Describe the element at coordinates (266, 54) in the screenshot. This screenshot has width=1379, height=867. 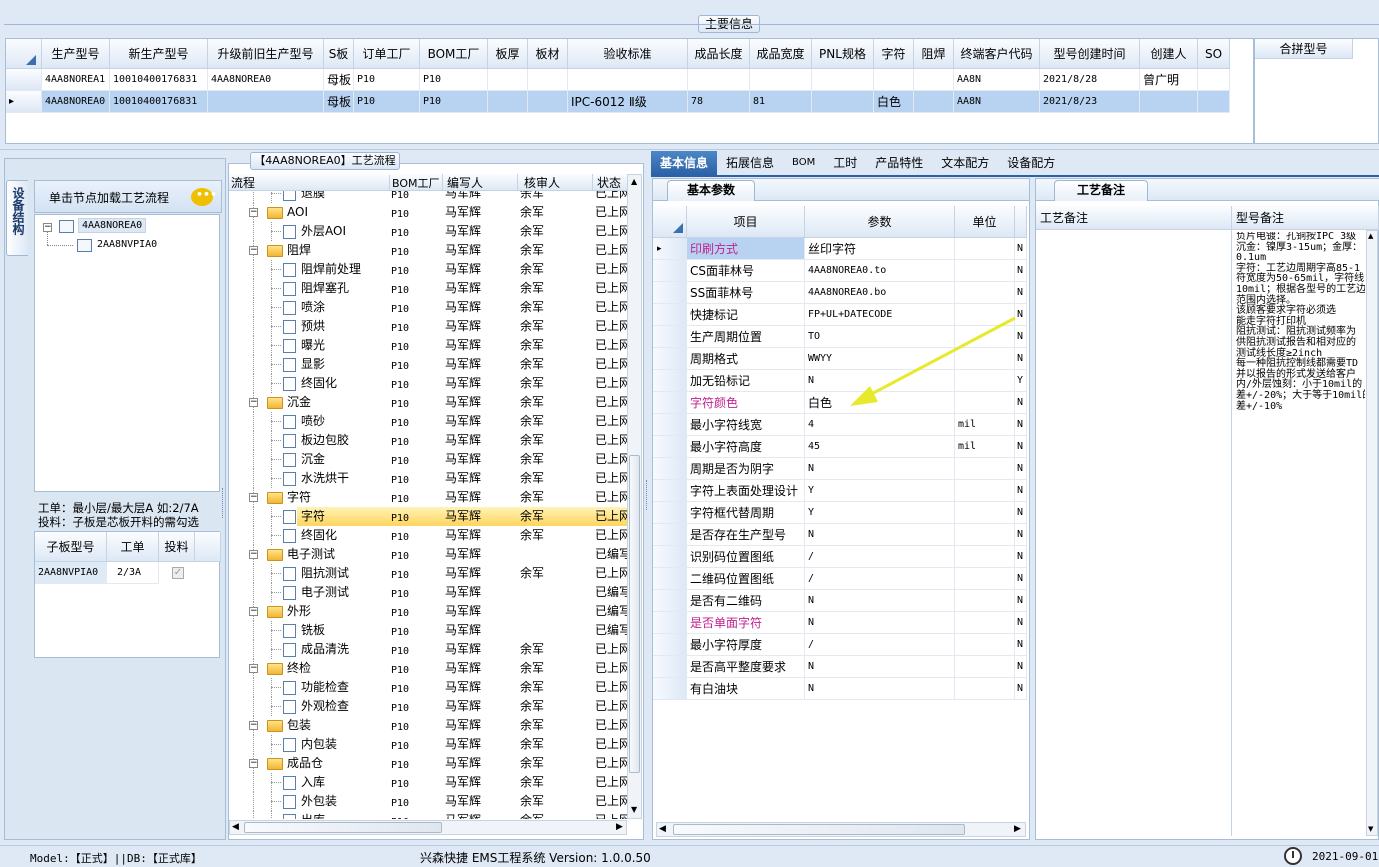
I see `main-col-header: 升级前旧生产型号` at that location.